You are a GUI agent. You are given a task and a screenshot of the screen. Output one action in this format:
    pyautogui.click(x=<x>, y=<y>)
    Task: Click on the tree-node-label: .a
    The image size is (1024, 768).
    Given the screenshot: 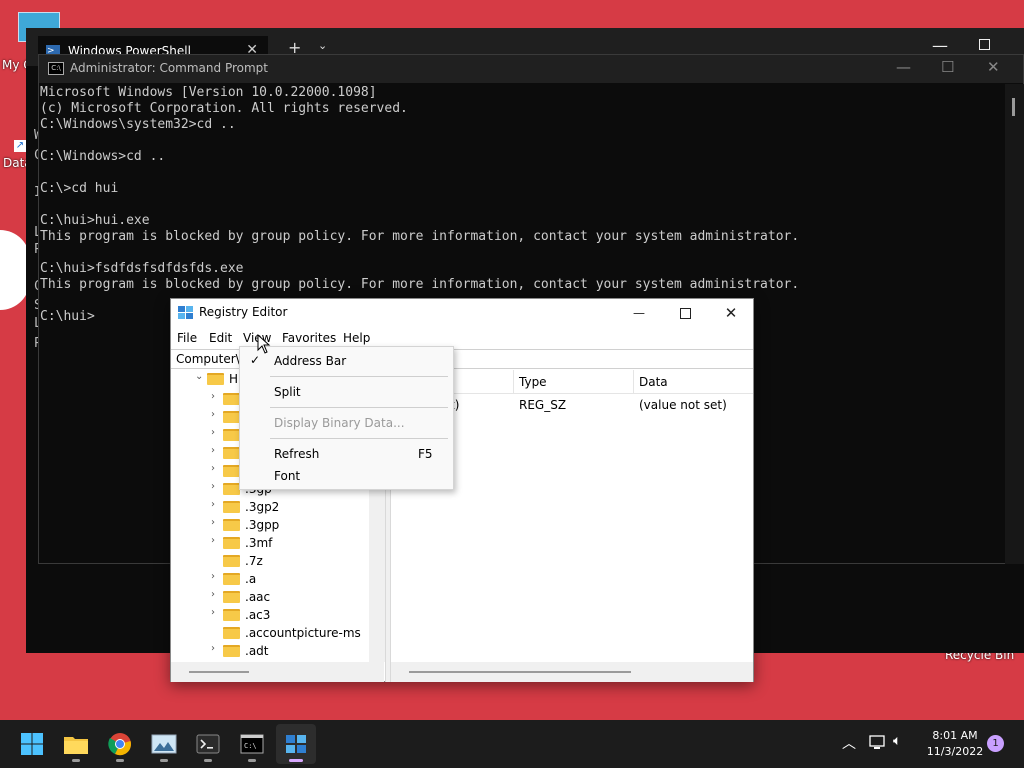 What is the action you would take?
    pyautogui.click(x=251, y=579)
    